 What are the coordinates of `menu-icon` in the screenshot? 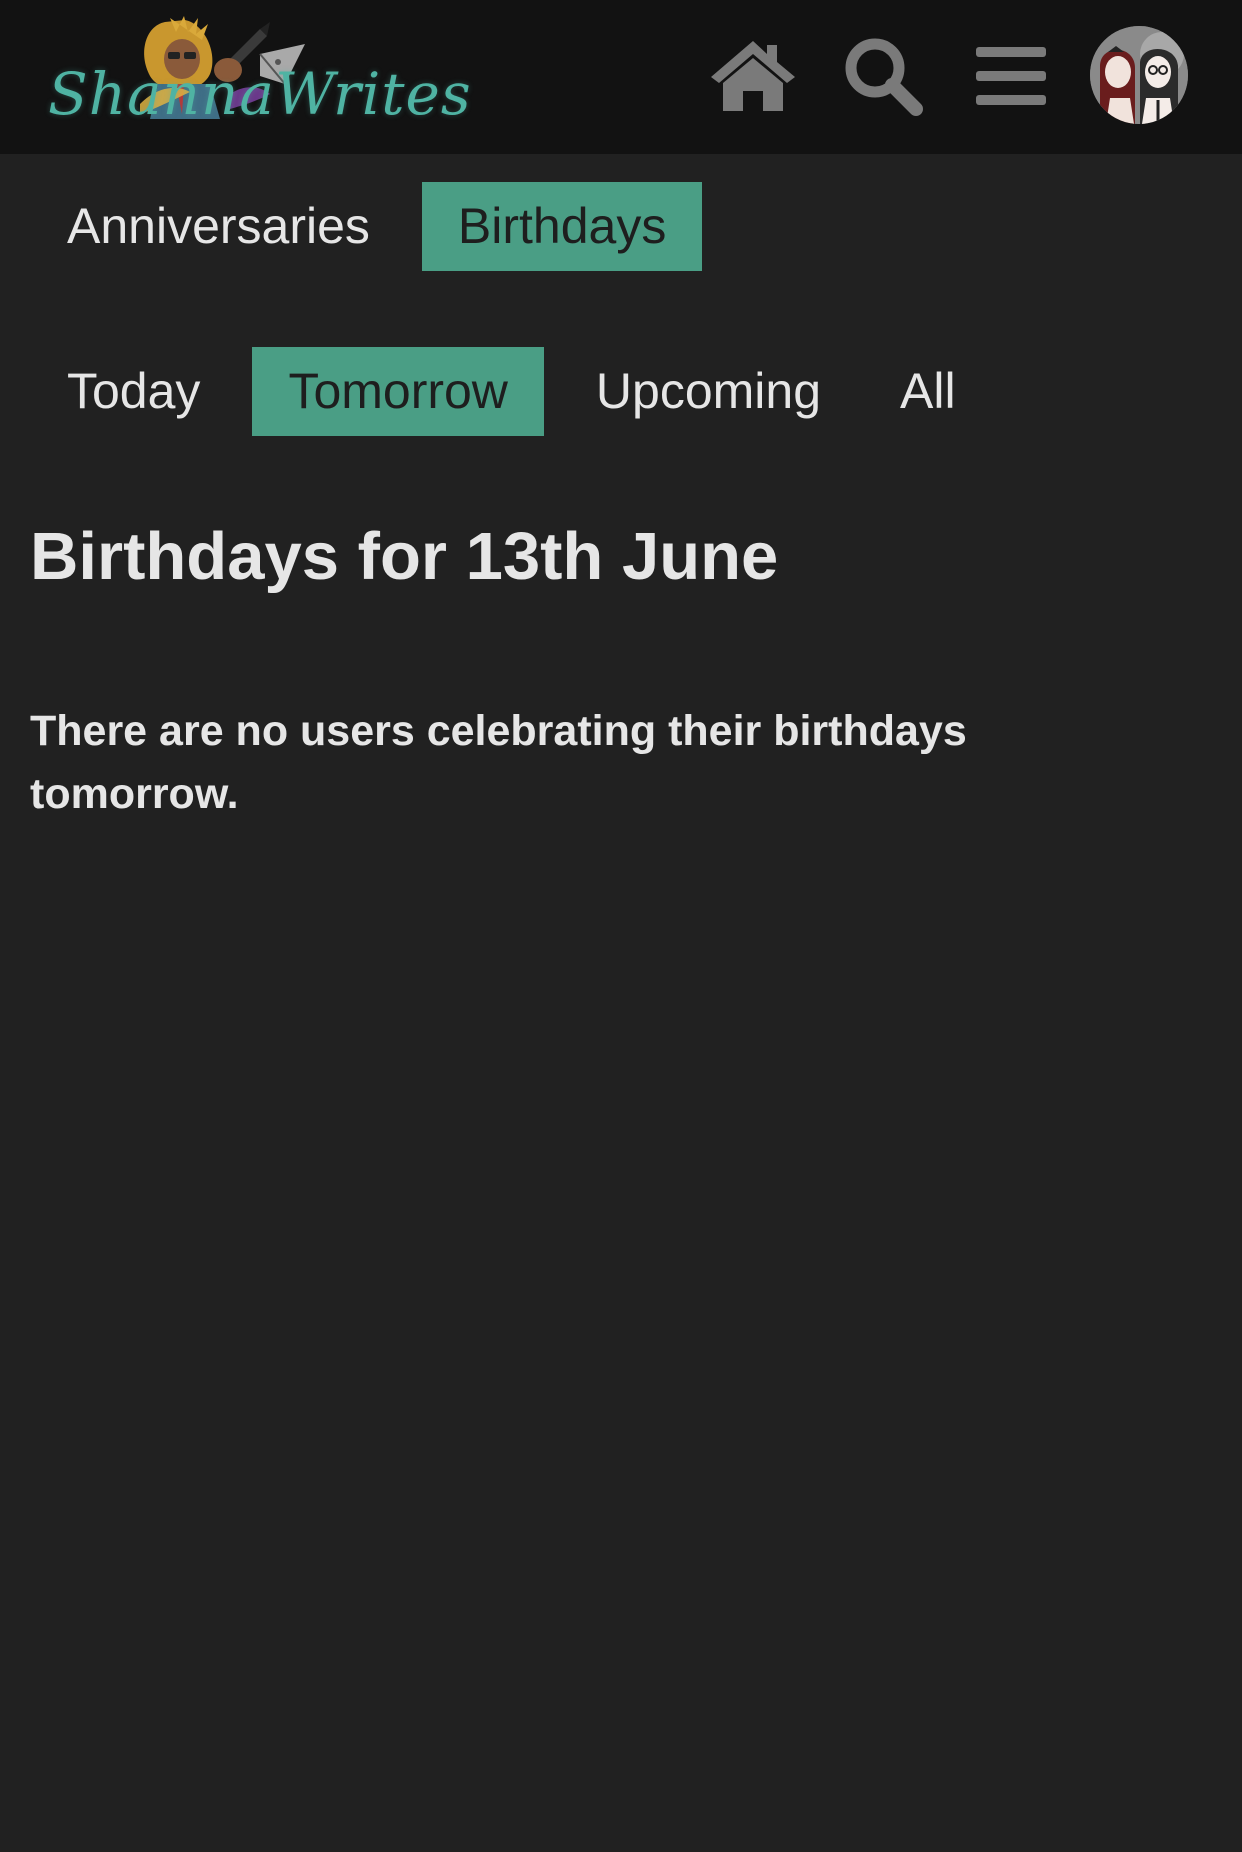 It's located at (1011, 76).